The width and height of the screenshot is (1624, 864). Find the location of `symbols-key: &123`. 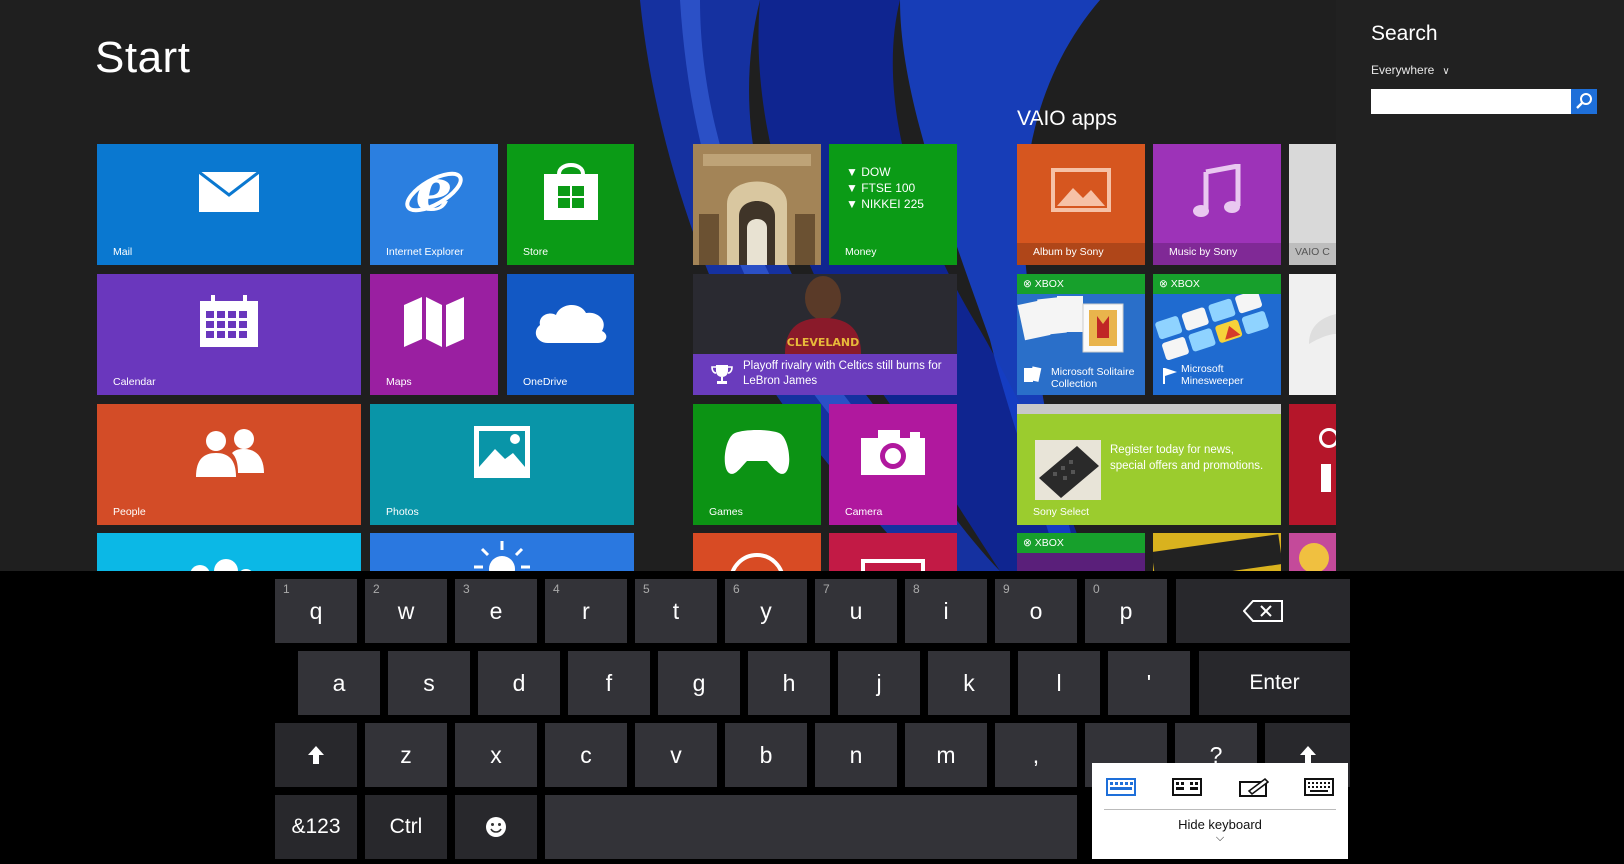

symbols-key: &123 is located at coordinates (316, 827).